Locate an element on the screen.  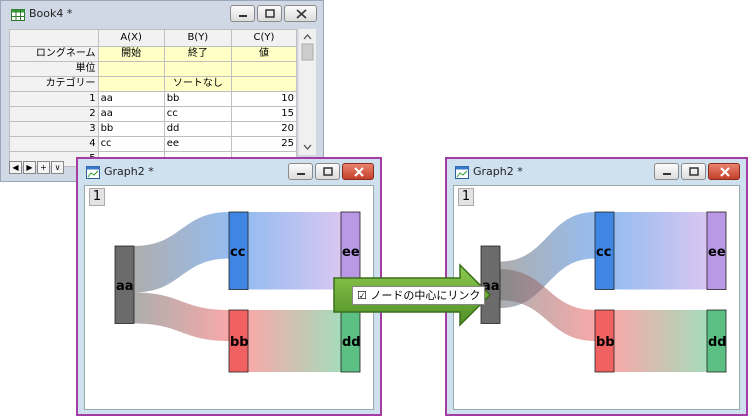
sheet-next-button: ▶ is located at coordinates (29, 167).